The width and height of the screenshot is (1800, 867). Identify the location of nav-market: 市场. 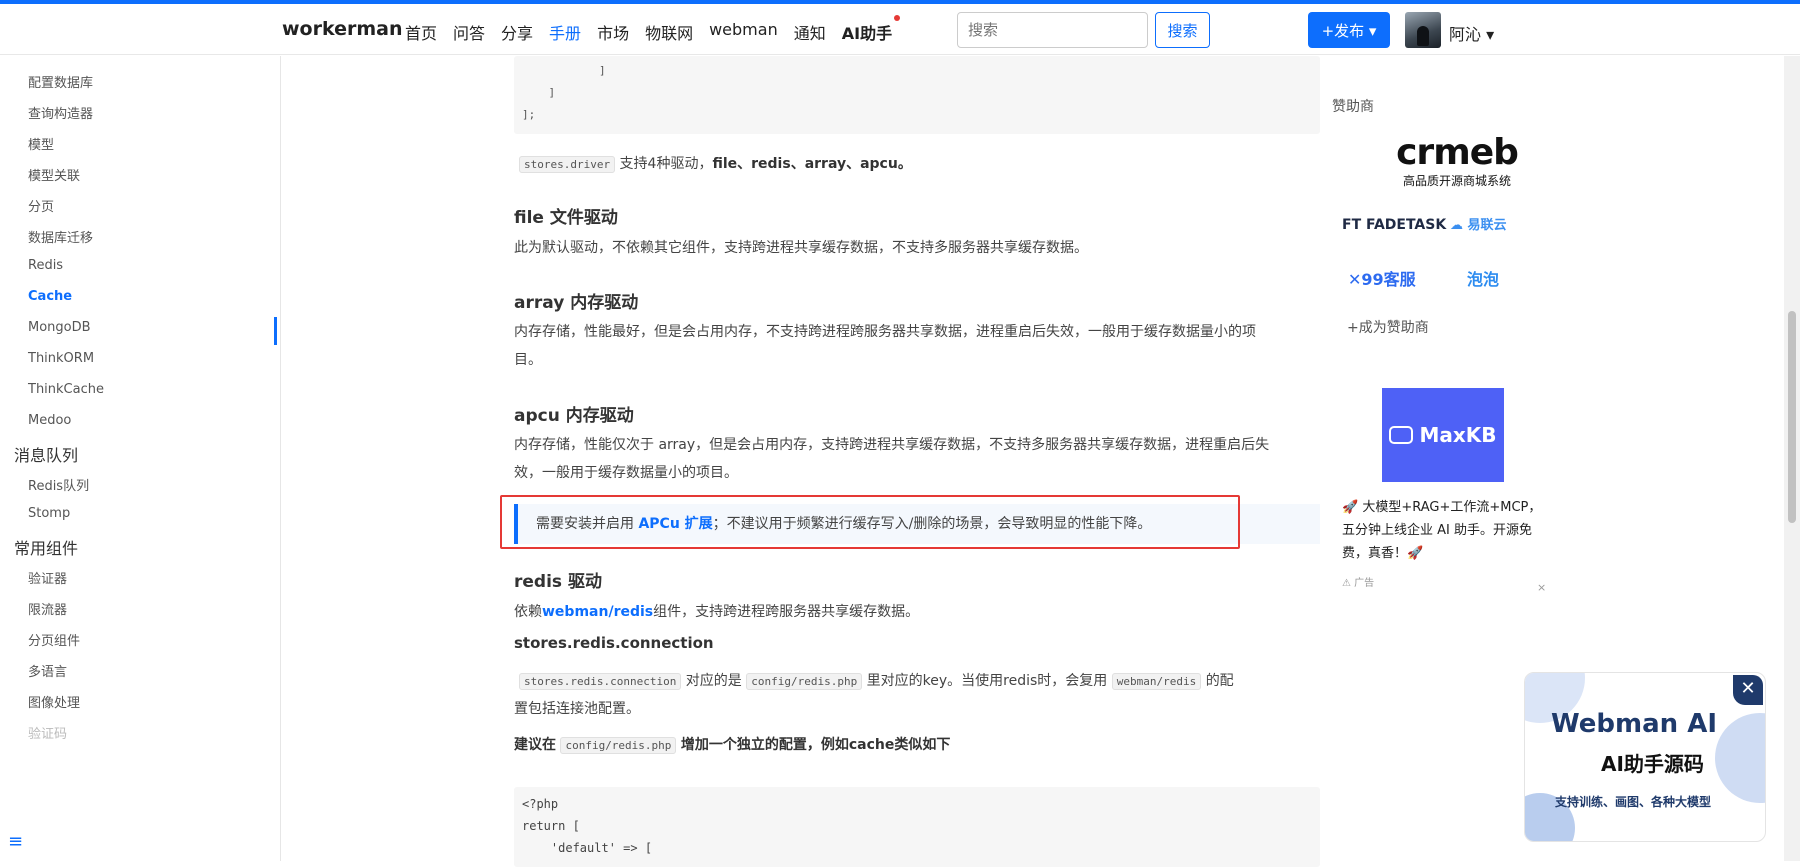
(613, 32).